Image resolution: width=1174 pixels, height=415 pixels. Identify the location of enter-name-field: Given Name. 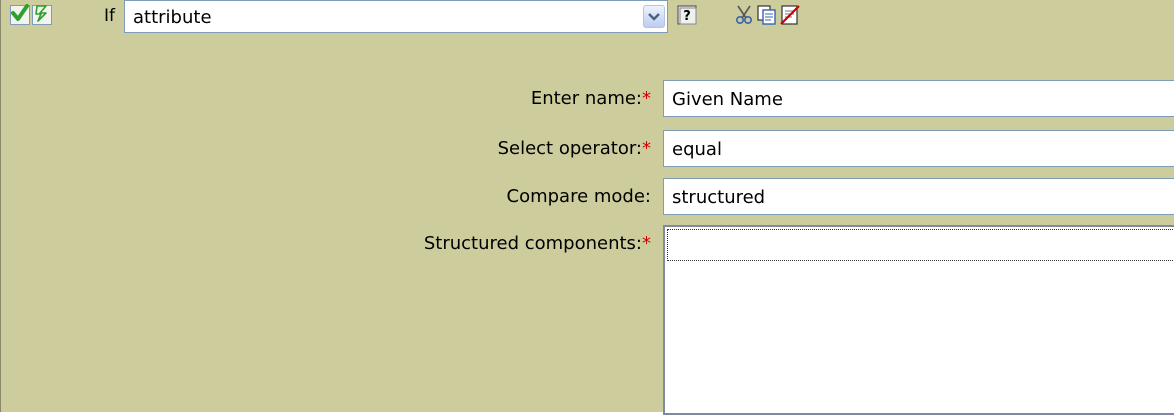
(918, 98).